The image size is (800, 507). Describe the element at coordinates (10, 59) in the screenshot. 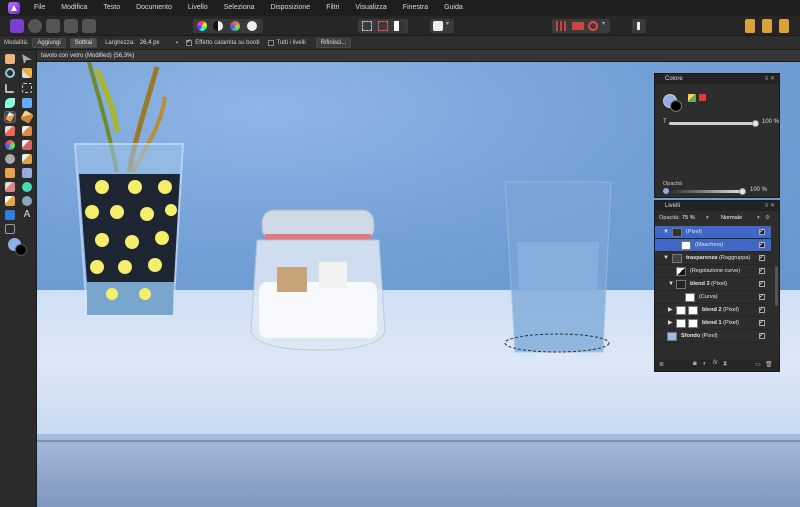

I see `view-tool-hand-icon` at that location.